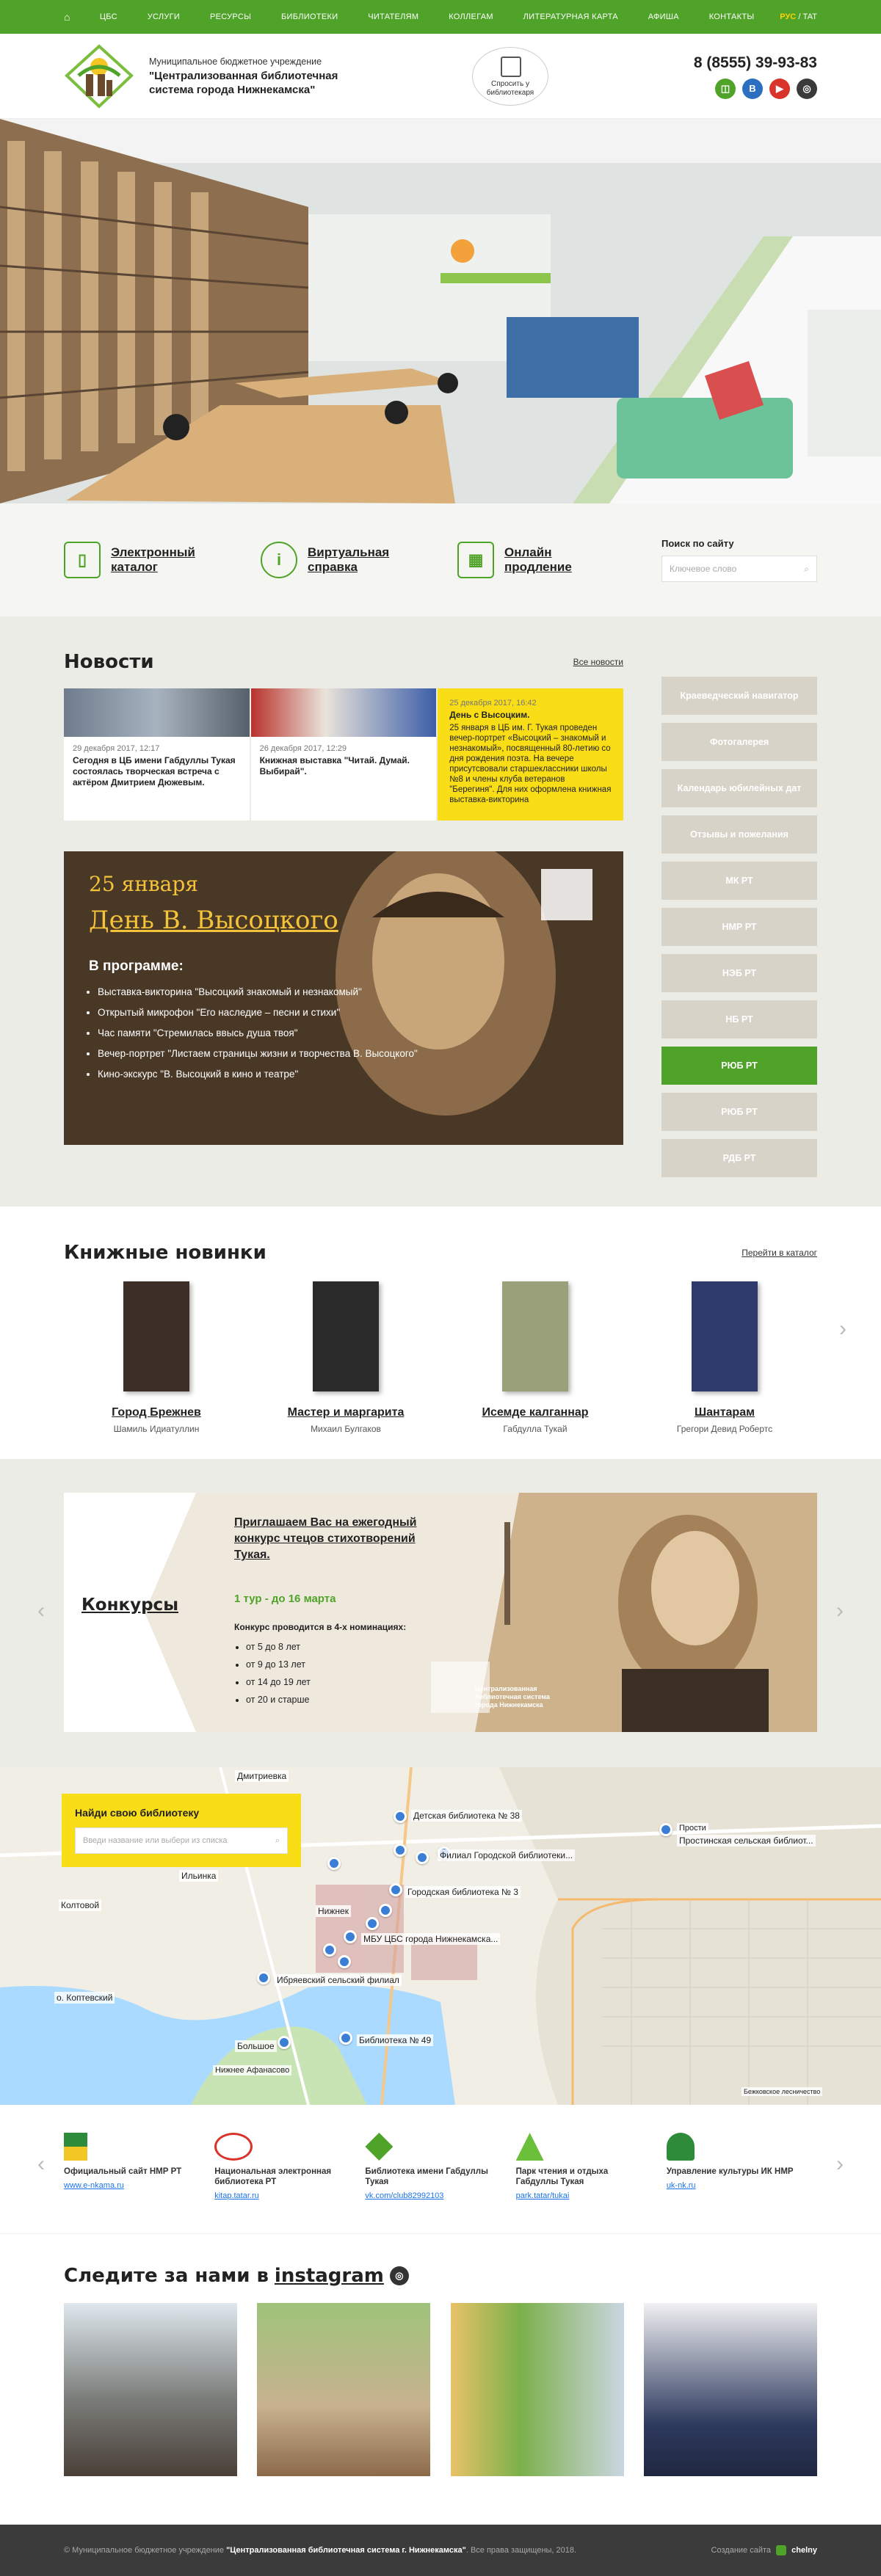  What do you see at coordinates (309, 16) in the screenshot?
I see `nav-item-libraries: БИБЛИОТЕКИ` at bounding box center [309, 16].